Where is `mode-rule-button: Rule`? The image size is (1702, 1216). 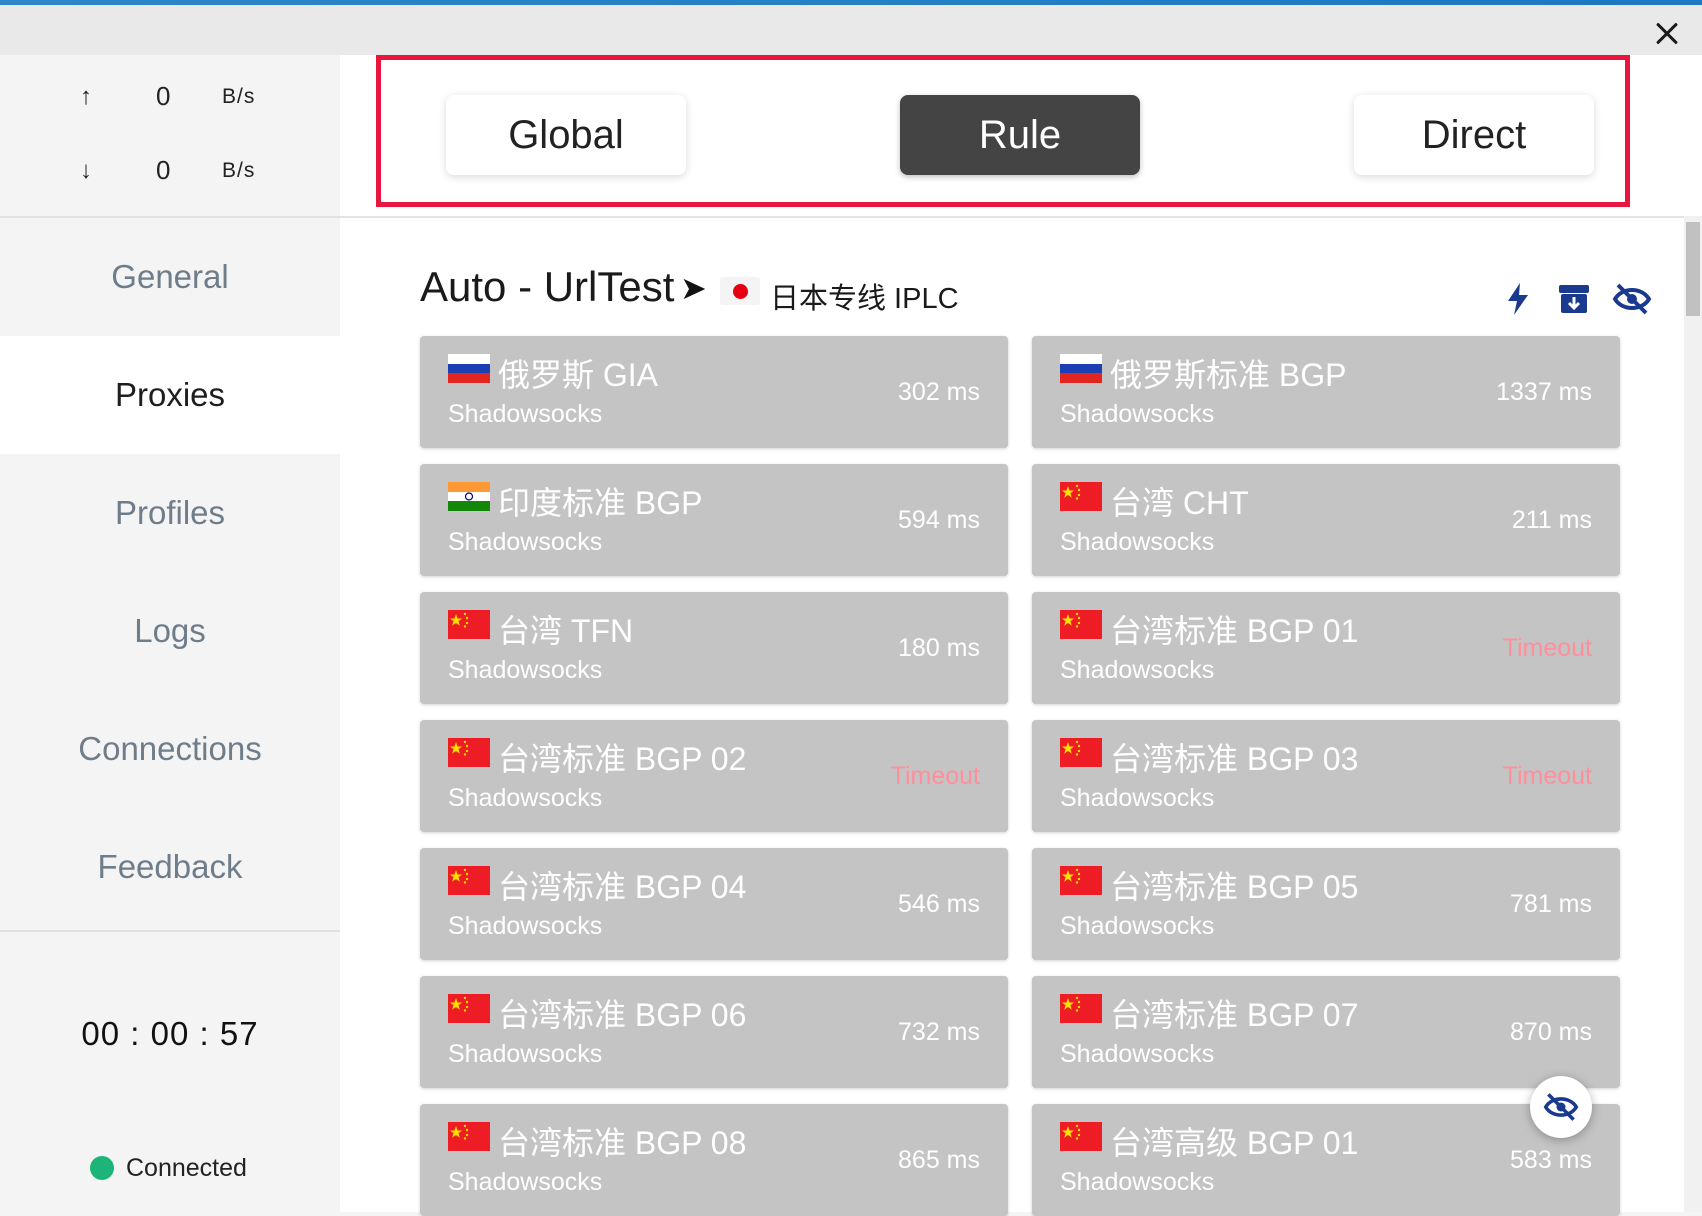 mode-rule-button: Rule is located at coordinates (1020, 135).